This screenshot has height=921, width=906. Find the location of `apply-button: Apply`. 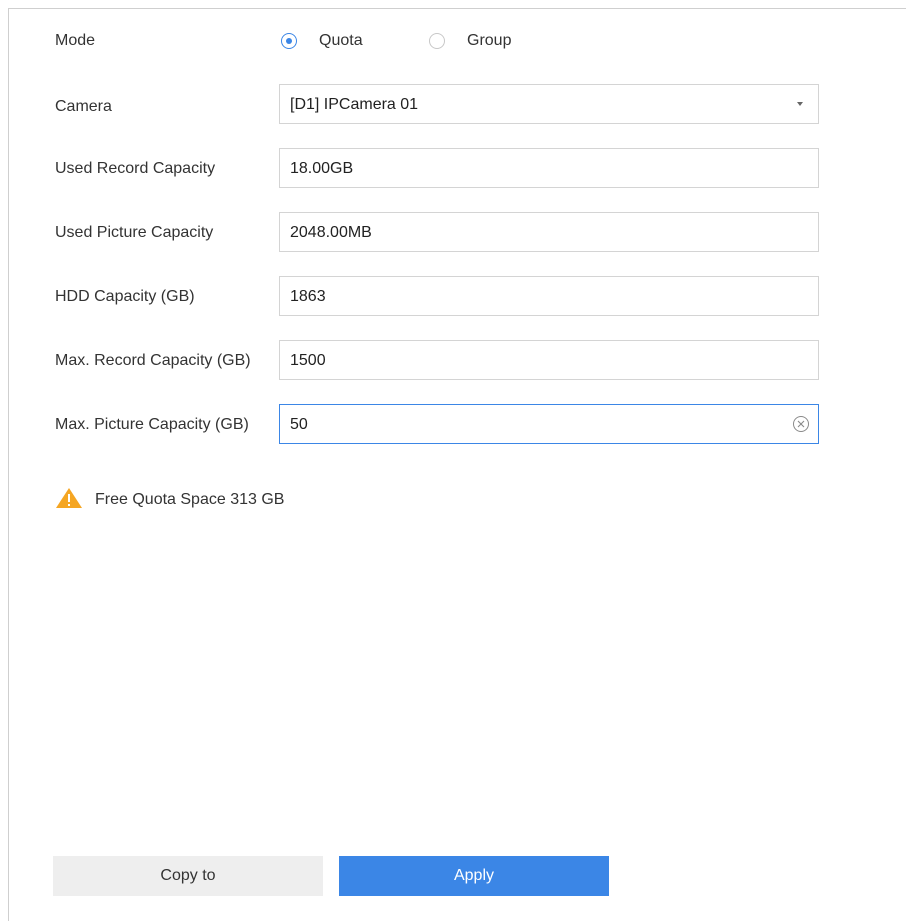

apply-button: Apply is located at coordinates (474, 876).